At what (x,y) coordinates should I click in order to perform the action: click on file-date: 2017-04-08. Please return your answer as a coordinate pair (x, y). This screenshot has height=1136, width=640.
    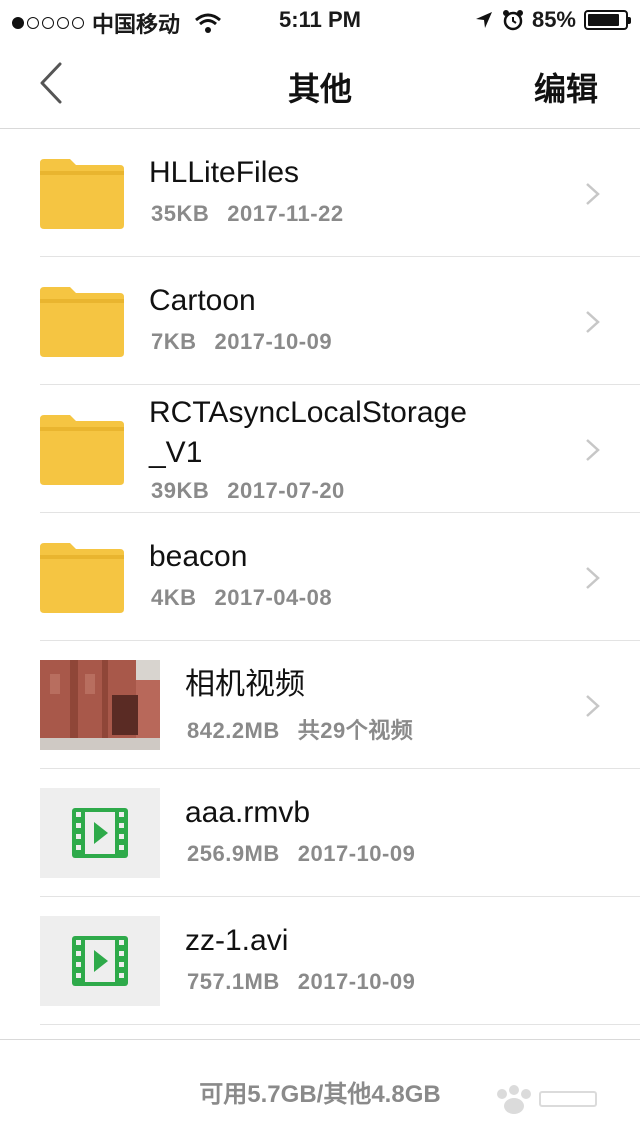
    Looking at the image, I should click on (273, 597).